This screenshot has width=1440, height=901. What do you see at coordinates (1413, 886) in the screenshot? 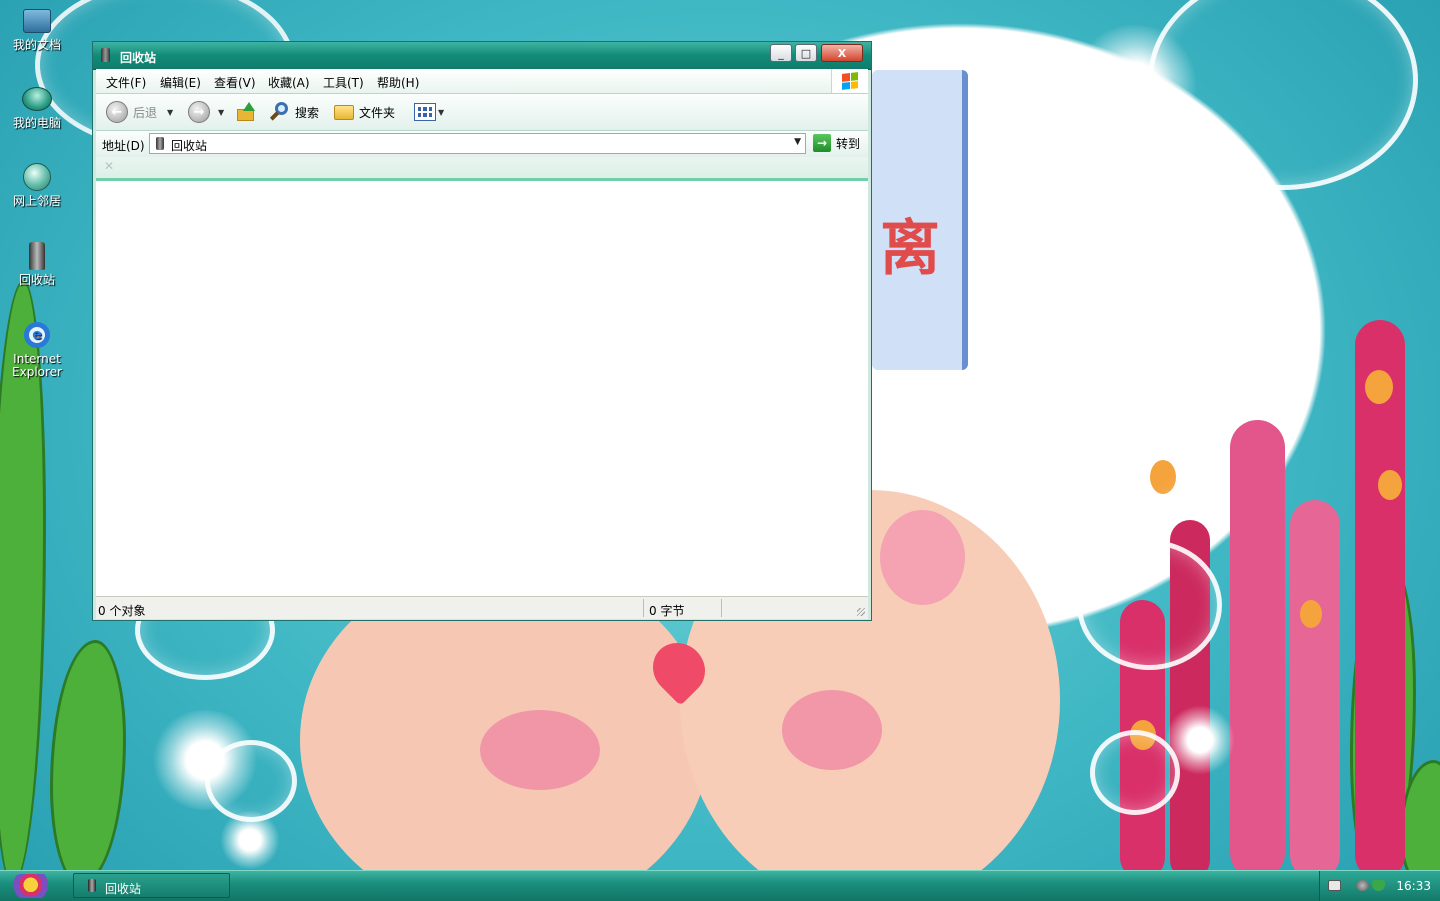
I see `clock: 16:33` at bounding box center [1413, 886].